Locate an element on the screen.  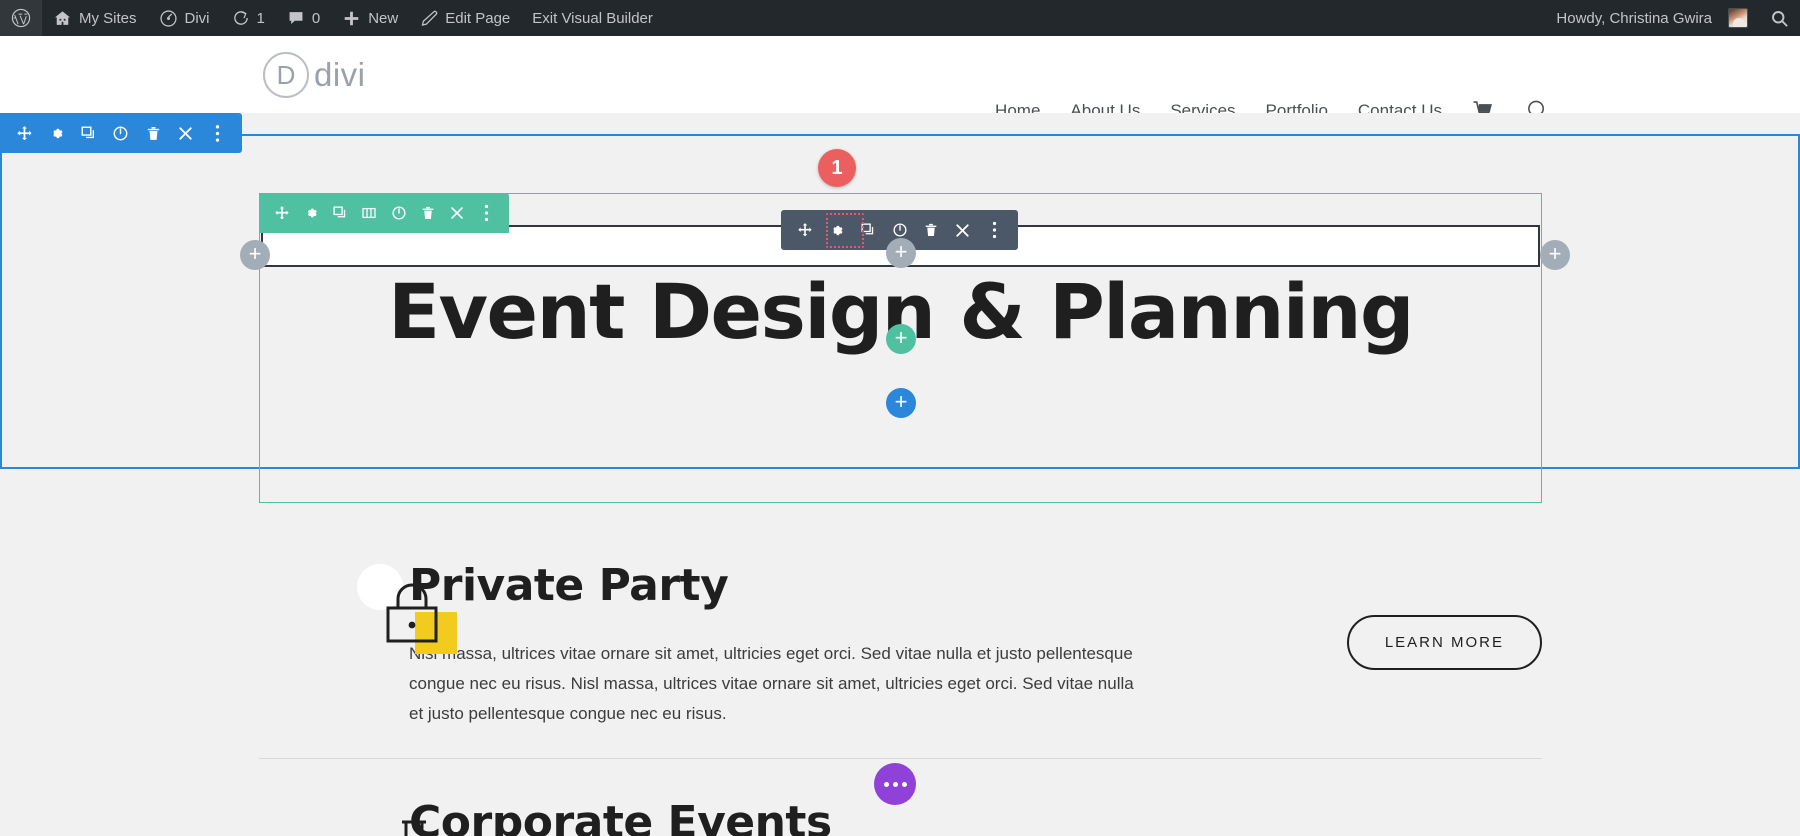
comments-icon is located at coordinates (296, 18).